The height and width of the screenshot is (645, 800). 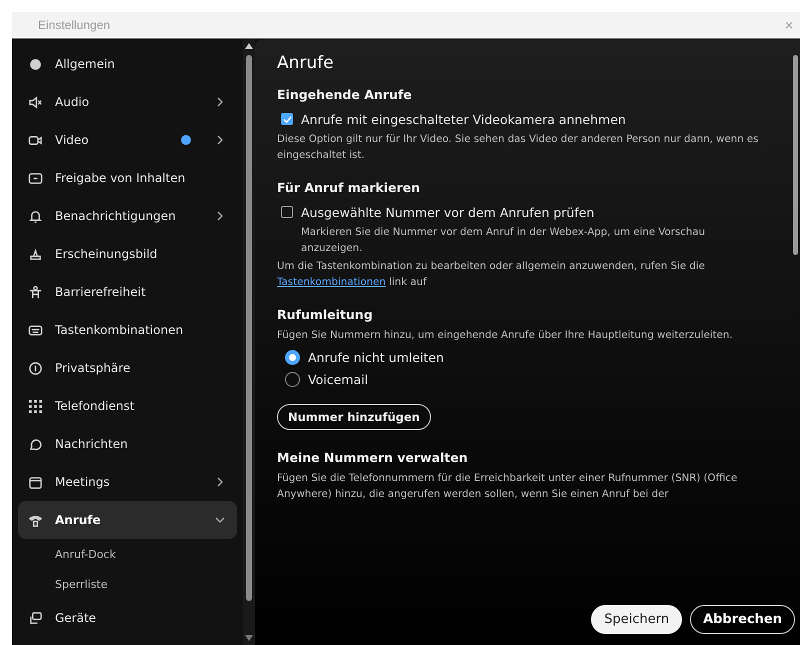 I want to click on window-title: Einstellungen, so click(x=74, y=25).